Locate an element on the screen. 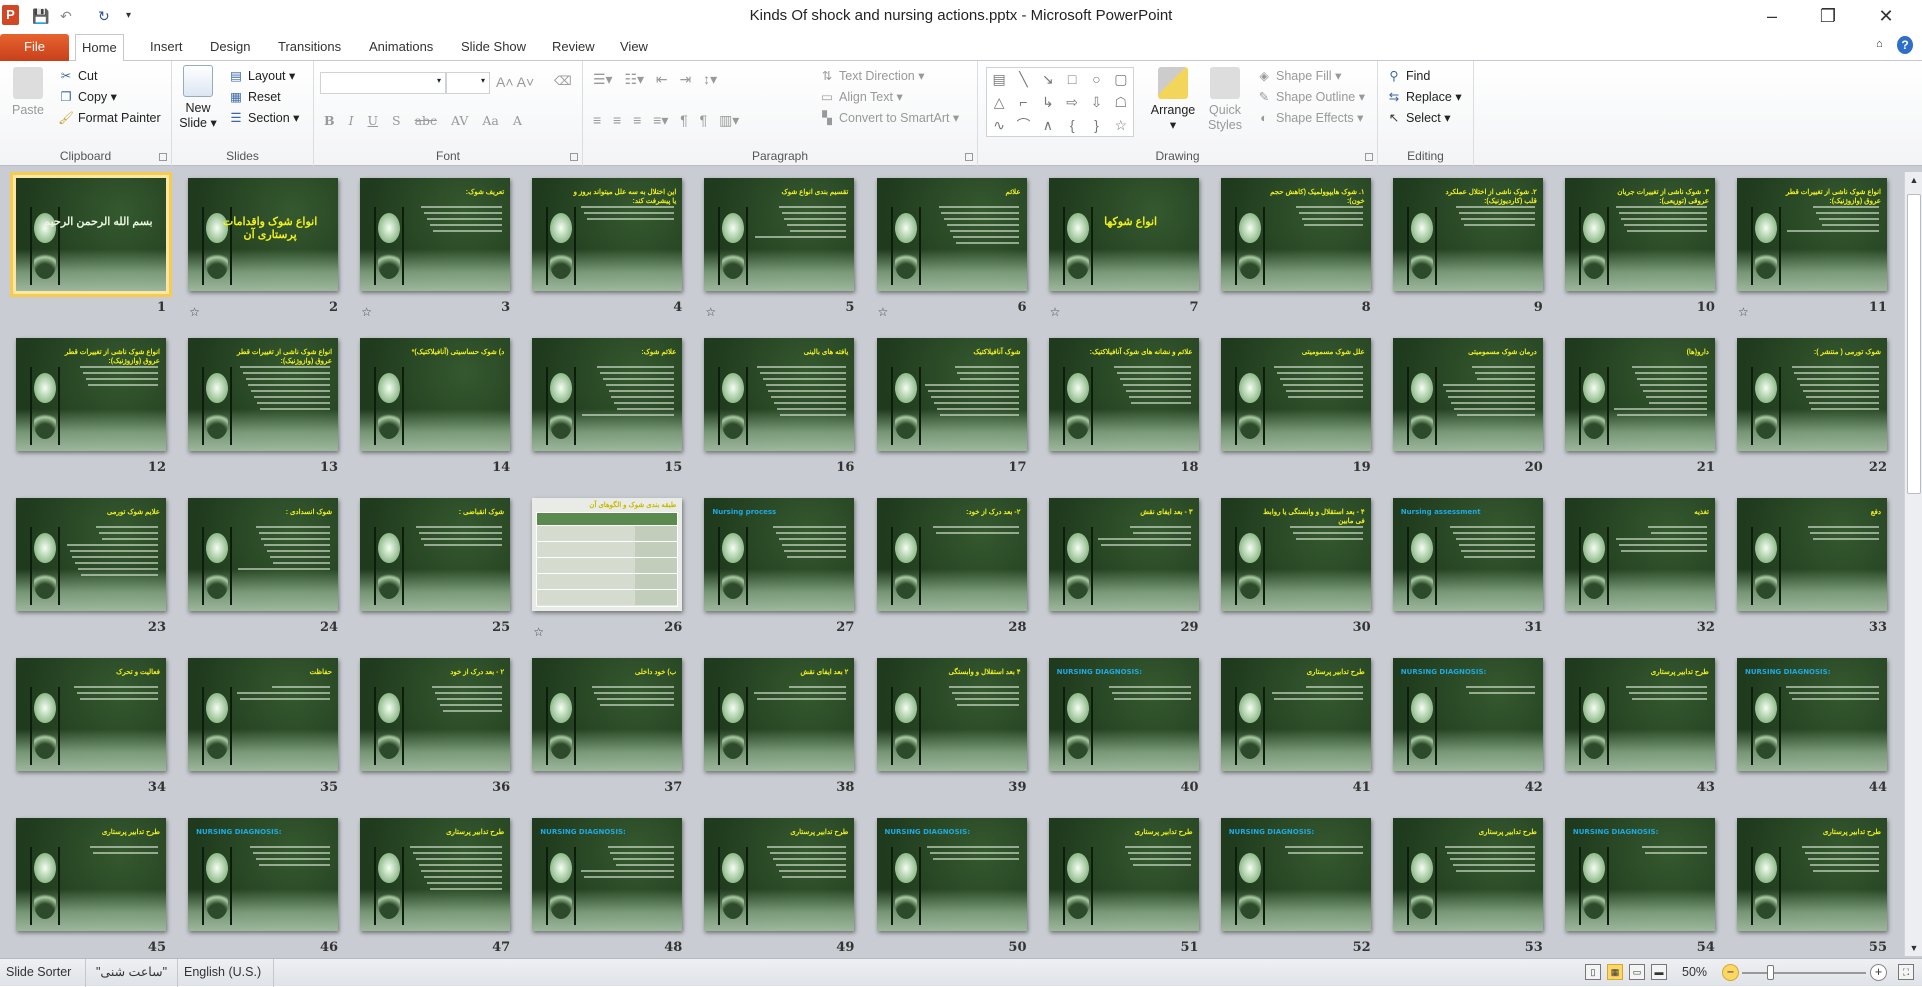 This screenshot has width=1922, height=987. font-format-buttons: B I U S abc AV Aa A is located at coordinates (423, 121).